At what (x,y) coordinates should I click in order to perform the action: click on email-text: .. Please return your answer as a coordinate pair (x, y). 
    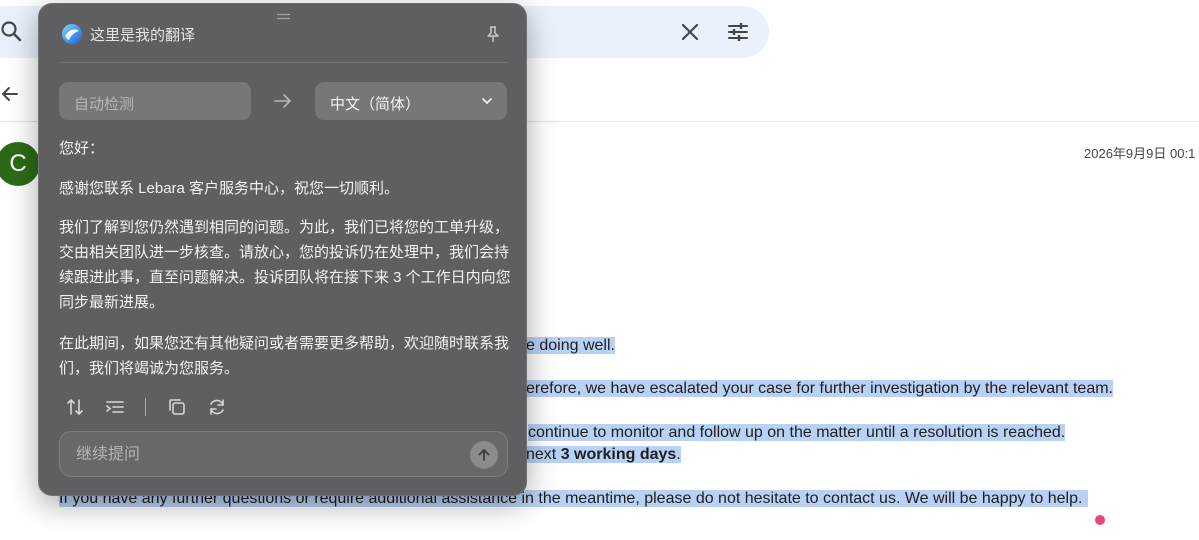
    Looking at the image, I should click on (678, 454).